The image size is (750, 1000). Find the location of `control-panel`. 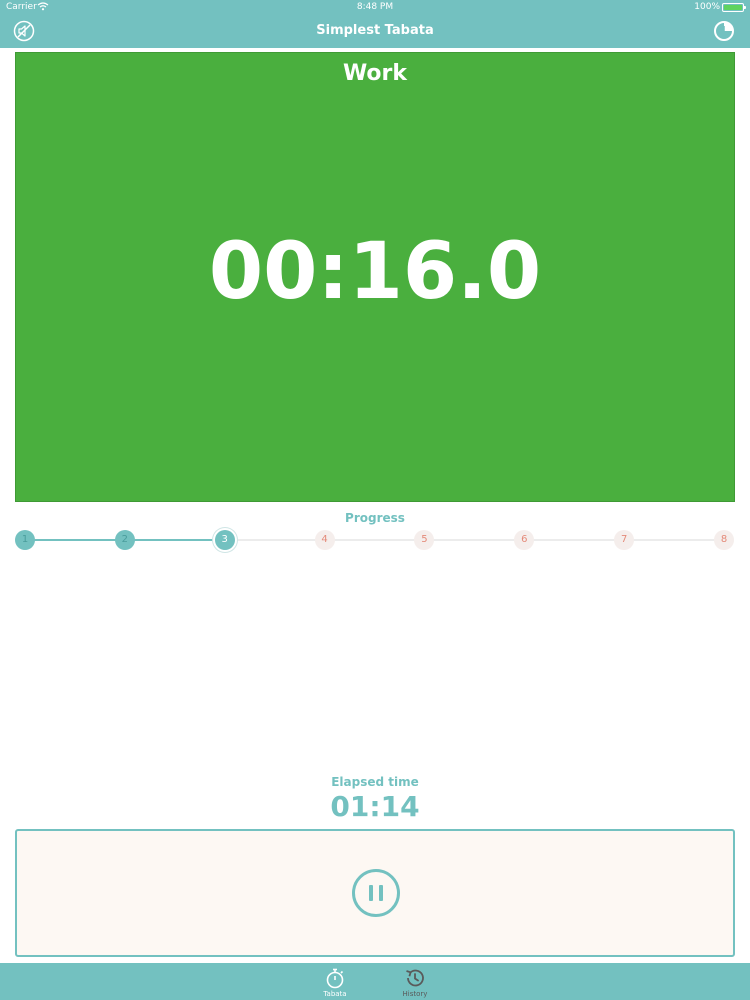

control-panel is located at coordinates (375, 893).